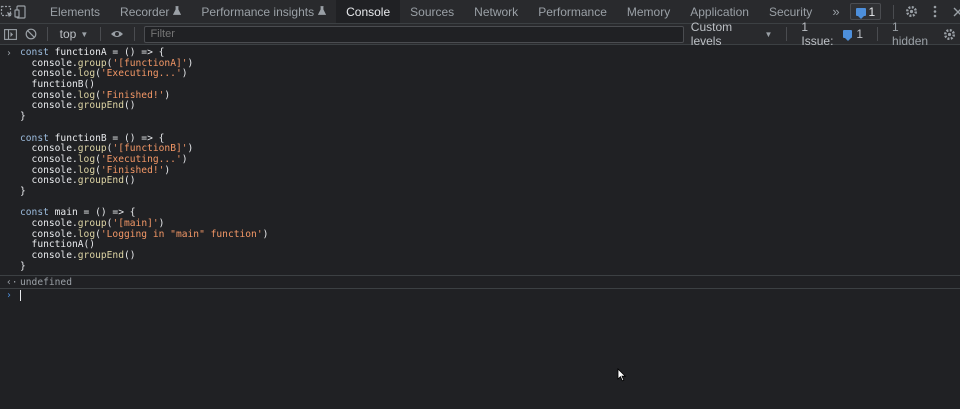 The height and width of the screenshot is (409, 960). I want to click on tab-label: Recorder, so click(145, 11).